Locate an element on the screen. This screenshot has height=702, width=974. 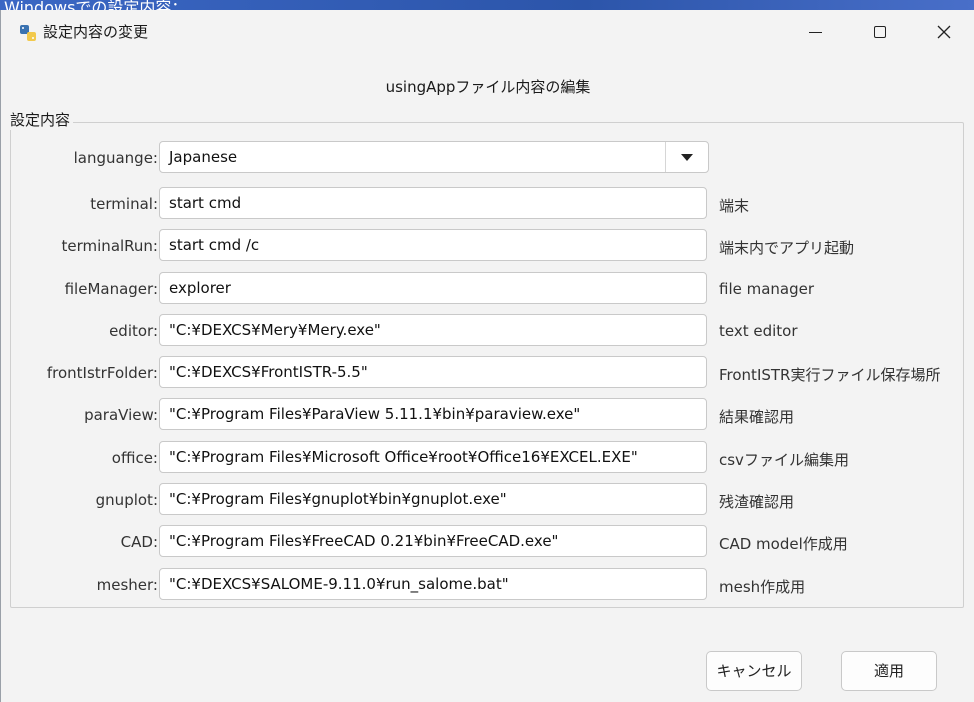
setting-note: 端末内でアプリ起動 is located at coordinates (787, 248).